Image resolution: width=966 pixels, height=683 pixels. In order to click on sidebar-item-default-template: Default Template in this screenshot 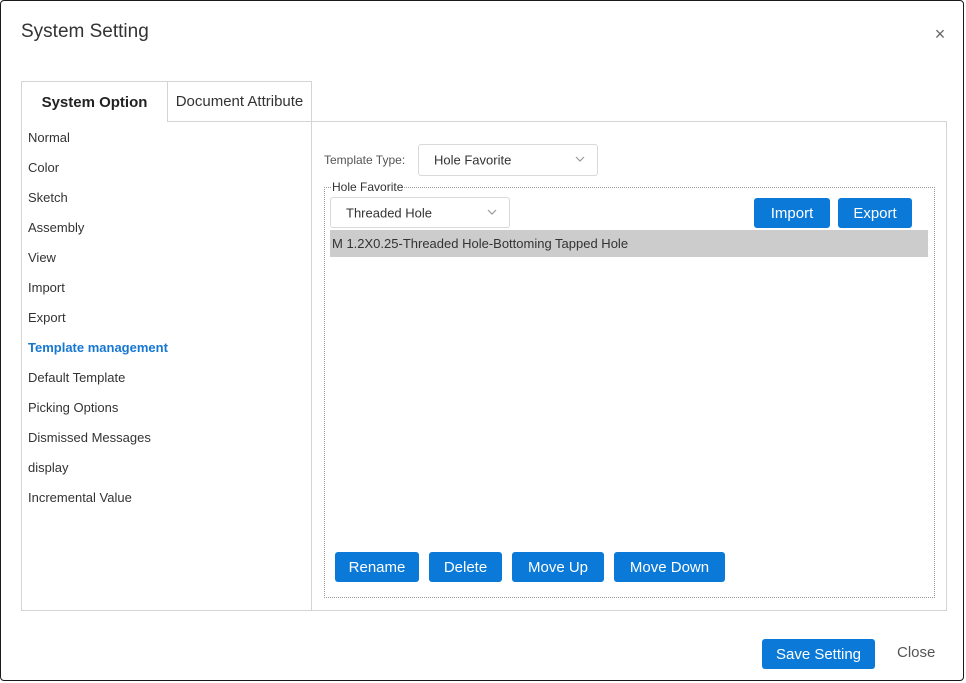, I will do `click(76, 377)`.